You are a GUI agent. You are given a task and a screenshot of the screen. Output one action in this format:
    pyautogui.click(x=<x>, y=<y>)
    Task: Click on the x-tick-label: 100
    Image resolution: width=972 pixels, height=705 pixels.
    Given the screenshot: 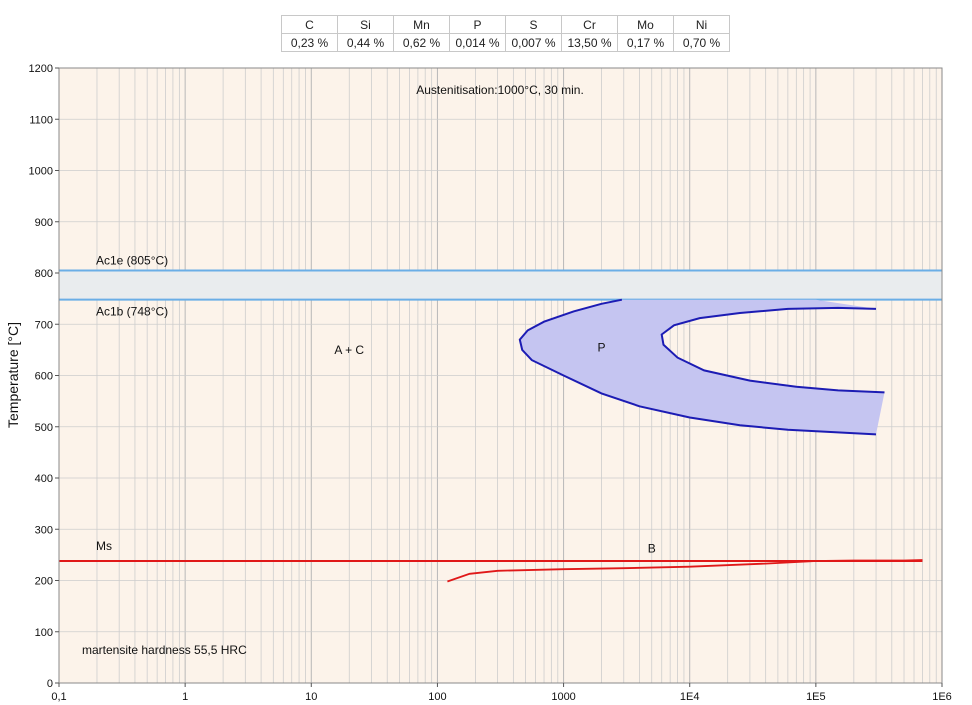 What is the action you would take?
    pyautogui.click(x=437, y=697)
    